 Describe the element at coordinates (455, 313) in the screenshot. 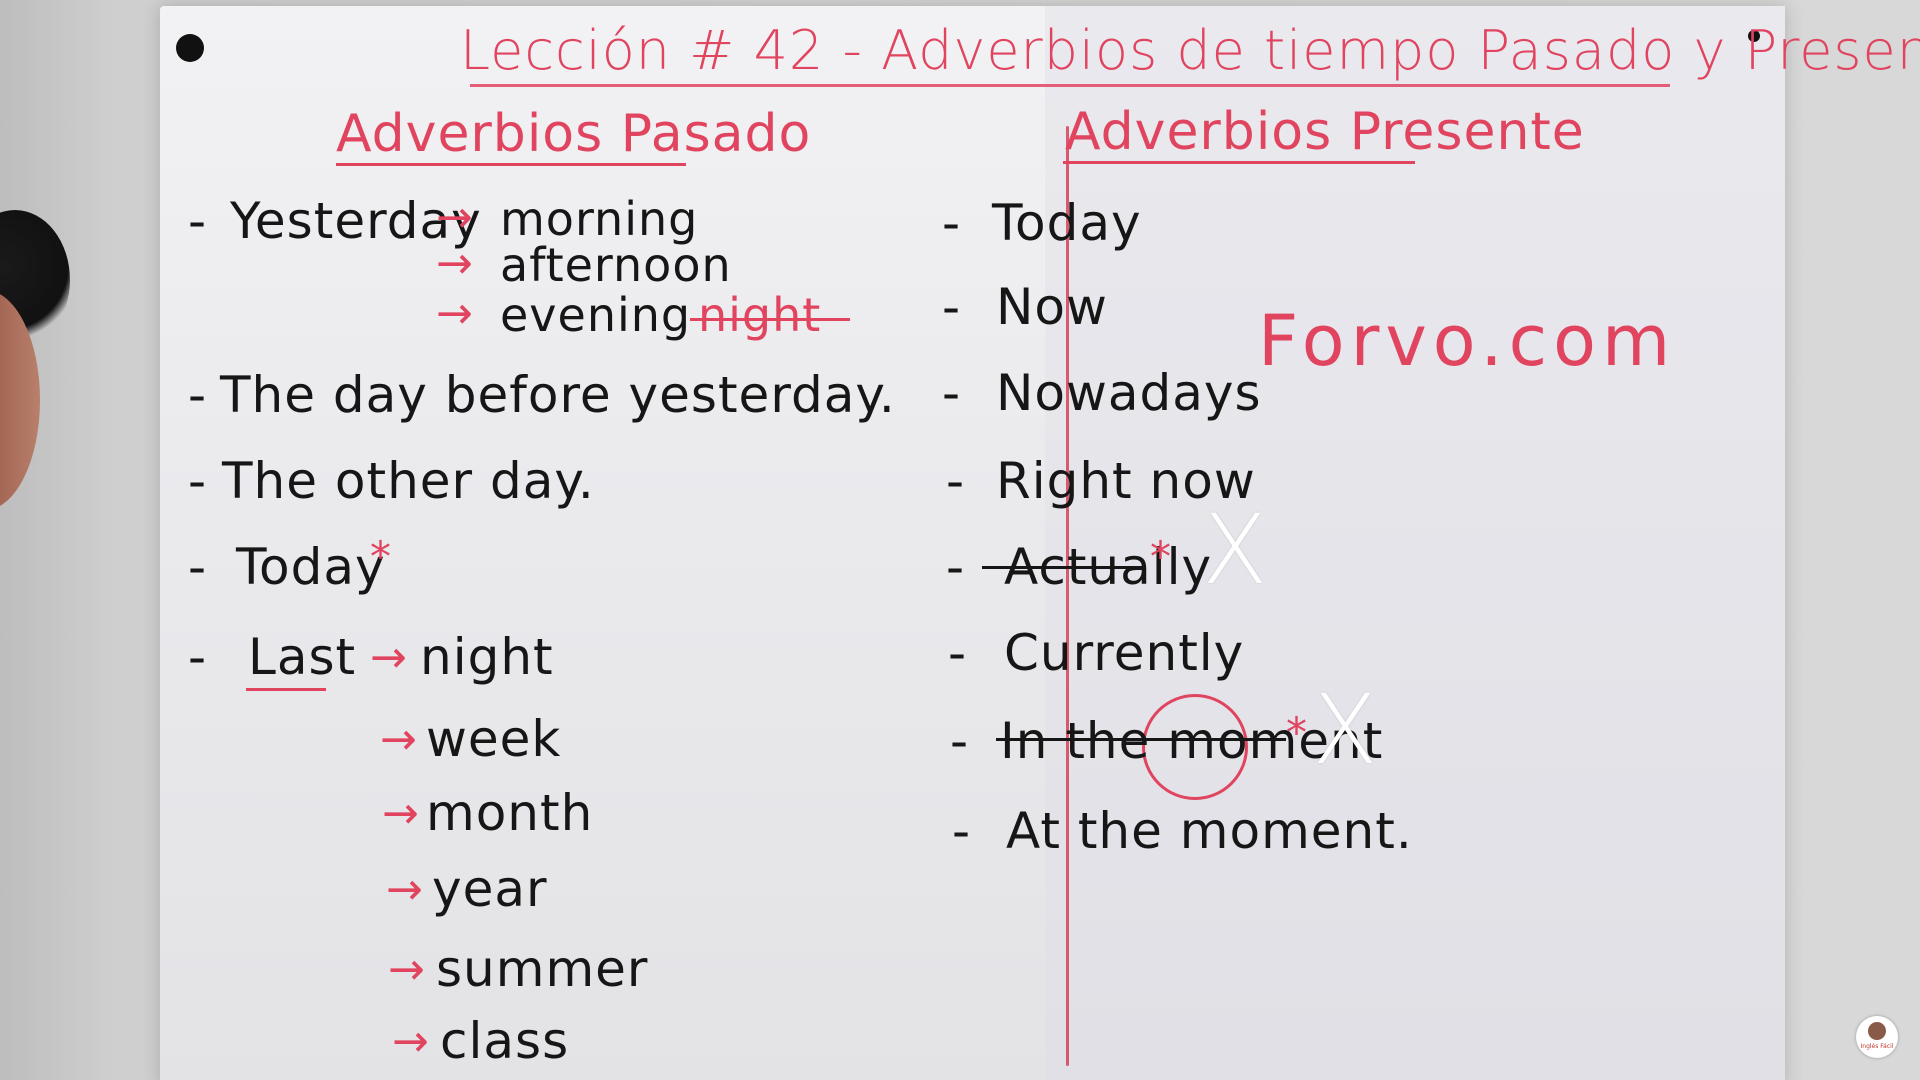

I see `arrow-evening: →` at that location.